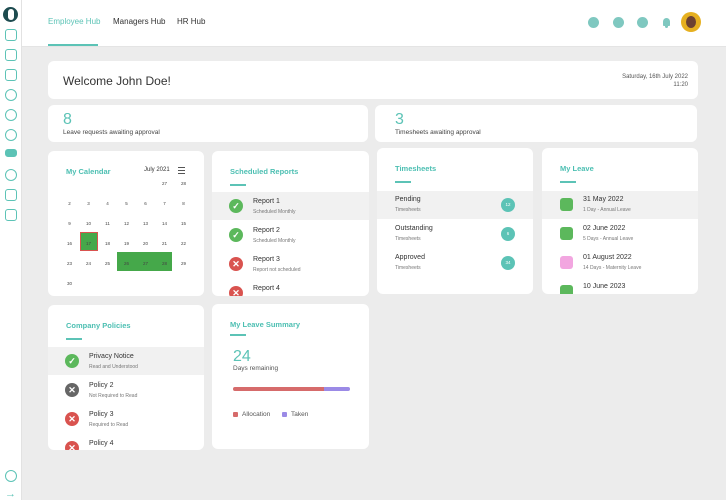  Describe the element at coordinates (10, 14) in the screenshot. I see `logo` at that location.